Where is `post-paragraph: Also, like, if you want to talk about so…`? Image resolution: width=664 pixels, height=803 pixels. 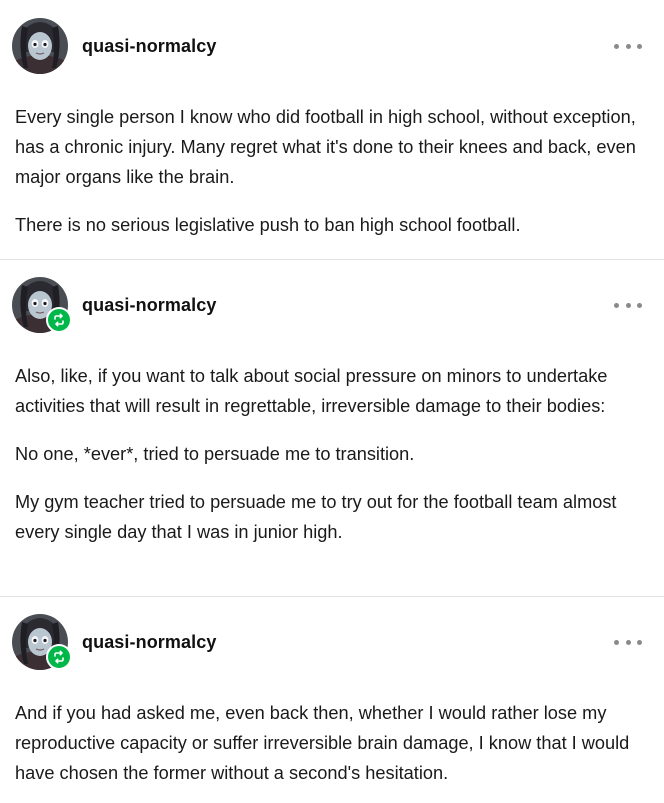 post-paragraph: Also, like, if you want to talk about so… is located at coordinates (311, 391).